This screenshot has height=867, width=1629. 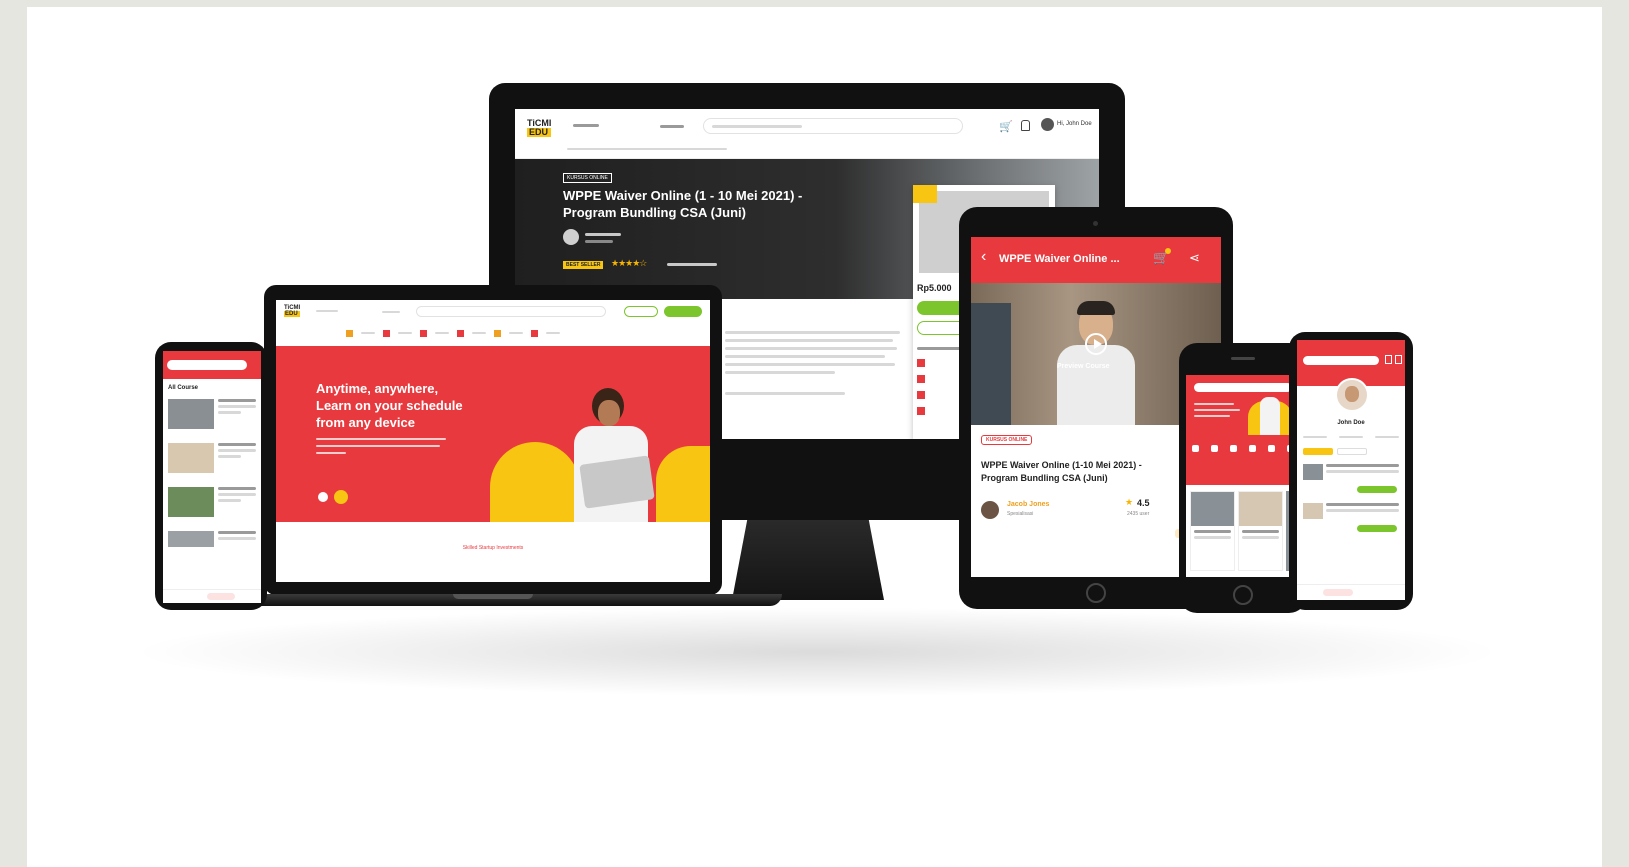 I want to click on rphone1-search-input, so click(x=1243, y=387).